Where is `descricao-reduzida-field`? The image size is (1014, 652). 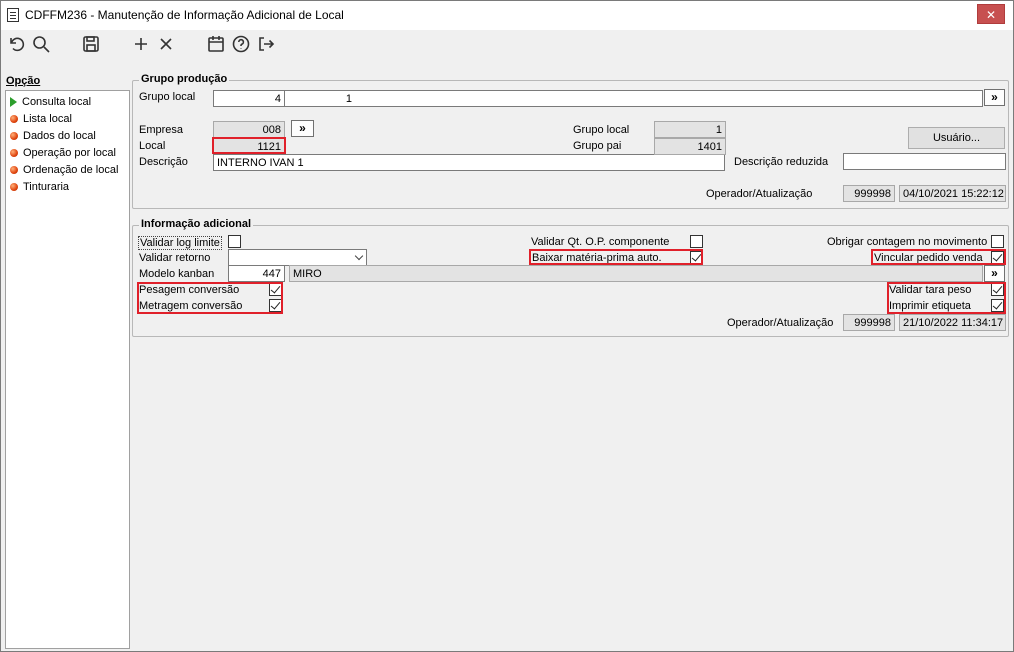 descricao-reduzida-field is located at coordinates (924, 161).